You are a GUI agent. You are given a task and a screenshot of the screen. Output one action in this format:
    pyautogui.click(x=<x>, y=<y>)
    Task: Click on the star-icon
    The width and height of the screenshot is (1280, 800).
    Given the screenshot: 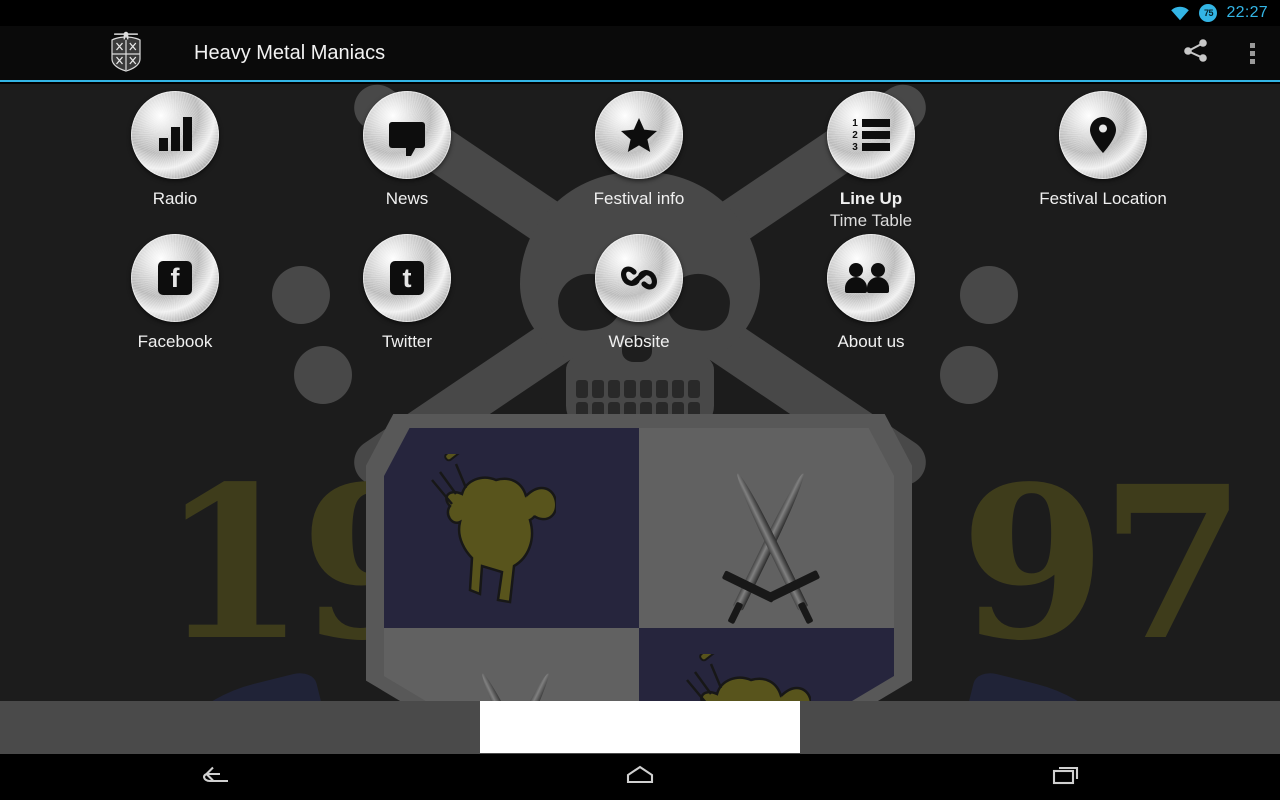 What is the action you would take?
    pyautogui.click(x=639, y=135)
    